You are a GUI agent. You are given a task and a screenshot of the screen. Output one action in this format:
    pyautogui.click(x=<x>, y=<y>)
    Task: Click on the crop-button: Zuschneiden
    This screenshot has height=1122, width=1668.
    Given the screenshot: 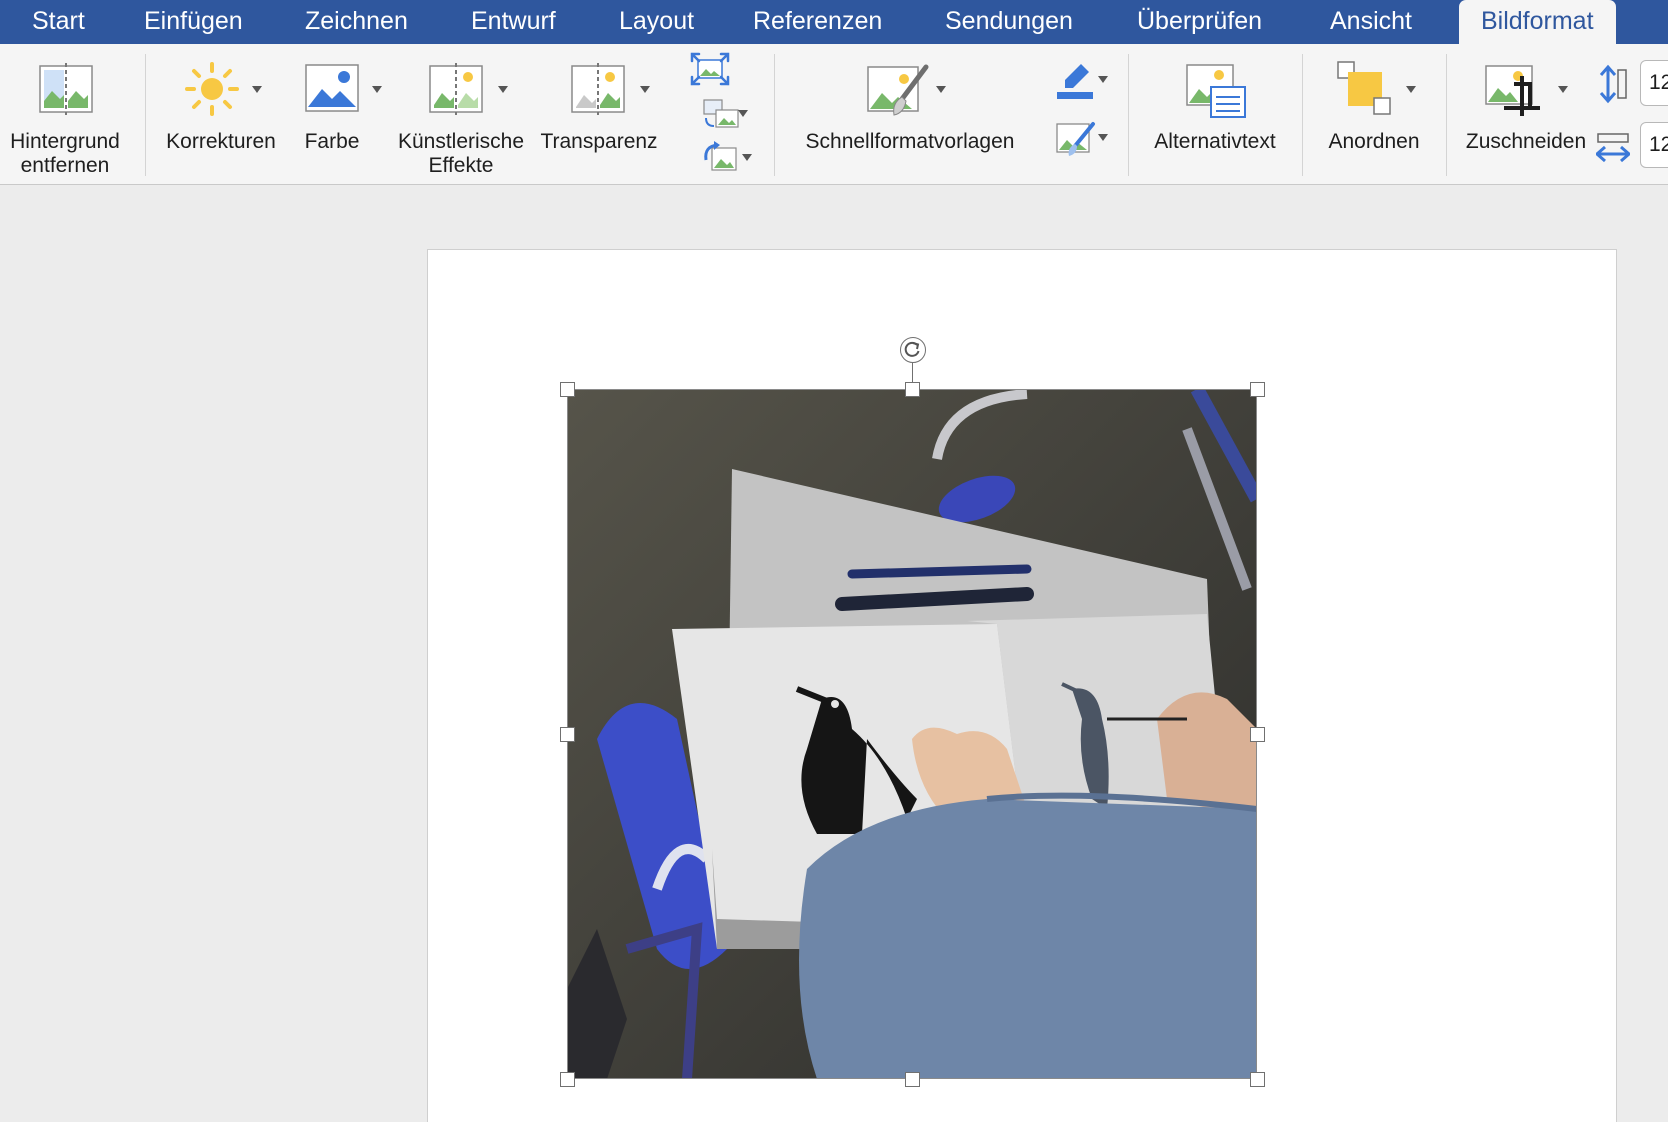 What is the action you would take?
    pyautogui.click(x=1526, y=114)
    